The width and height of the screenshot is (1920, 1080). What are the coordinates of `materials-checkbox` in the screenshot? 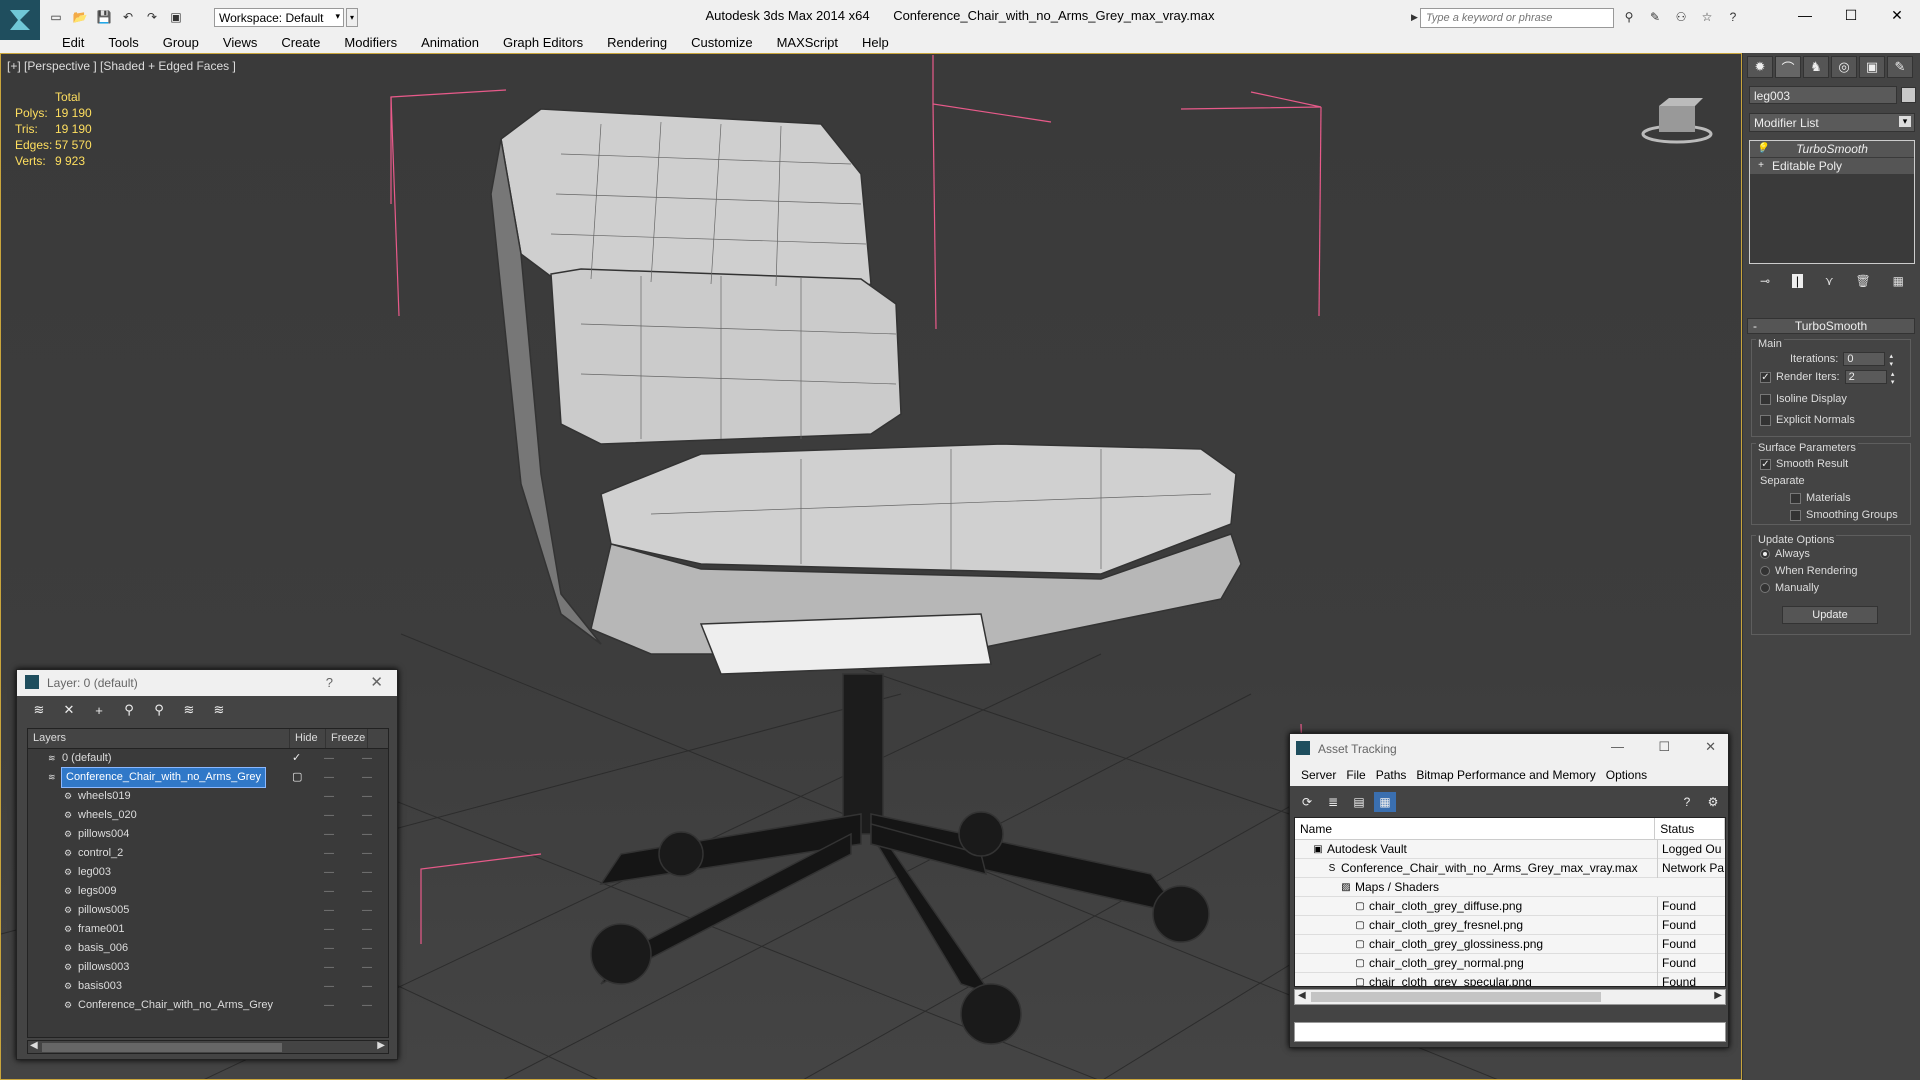 It's located at (1795, 498).